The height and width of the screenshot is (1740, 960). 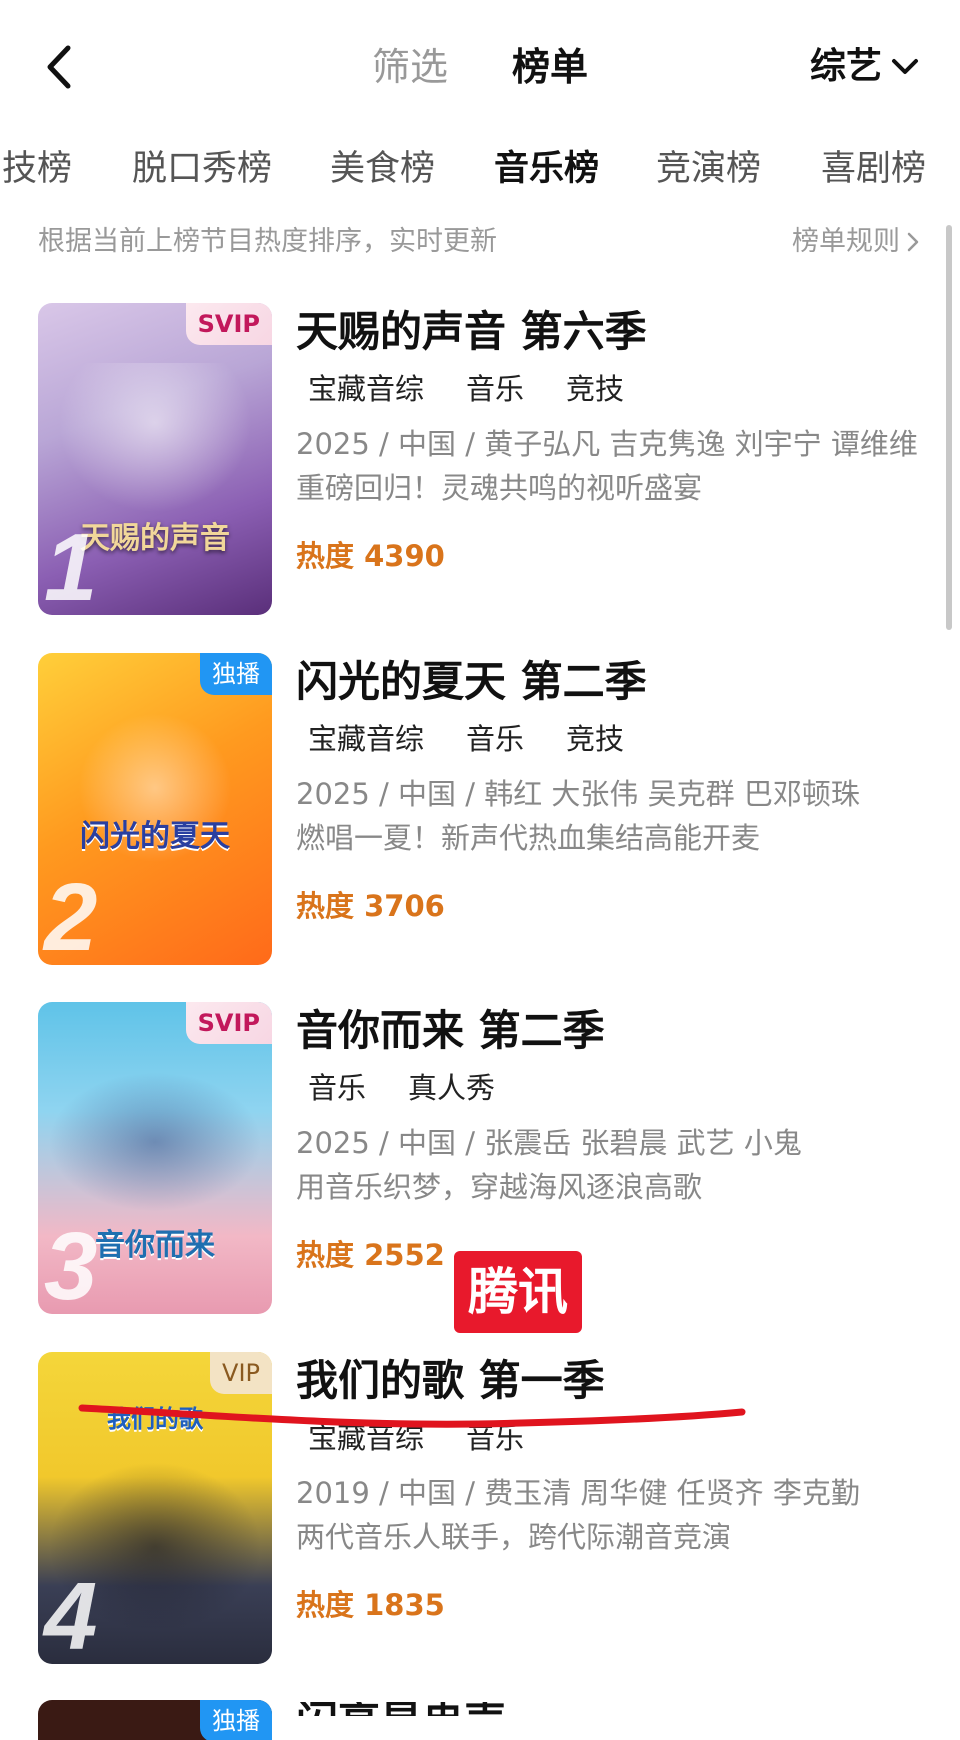 I want to click on chart-rules-label: 榜单规则, so click(x=846, y=241).